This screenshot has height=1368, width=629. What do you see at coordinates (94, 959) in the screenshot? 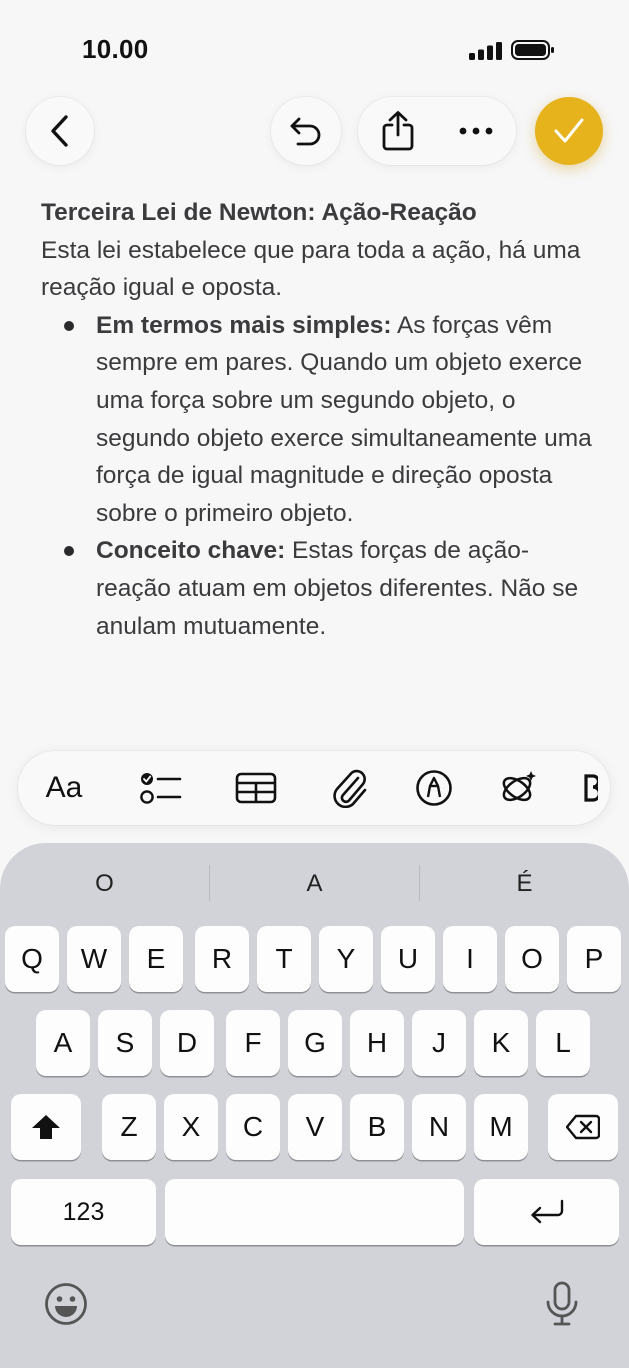
I see `key-w: W` at bounding box center [94, 959].